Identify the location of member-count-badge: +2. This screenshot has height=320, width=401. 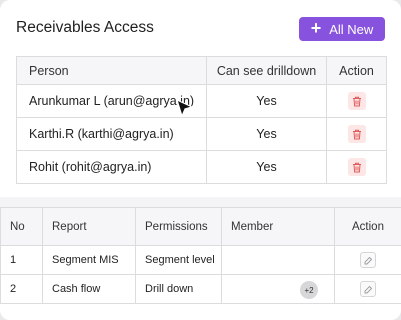
(309, 290).